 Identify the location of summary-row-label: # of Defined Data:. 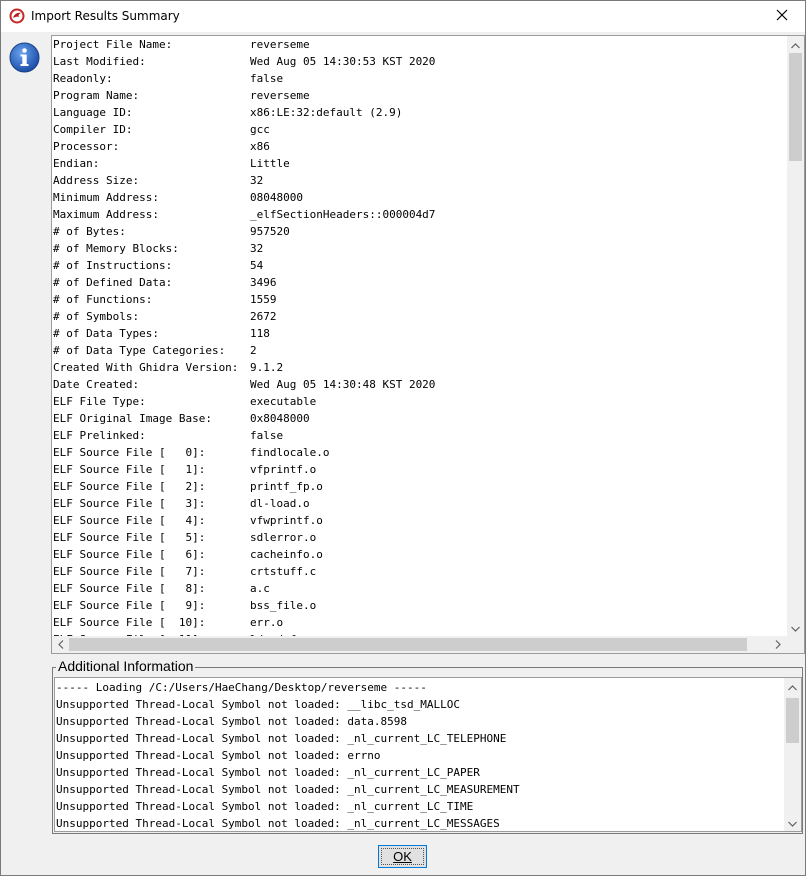
(113, 282).